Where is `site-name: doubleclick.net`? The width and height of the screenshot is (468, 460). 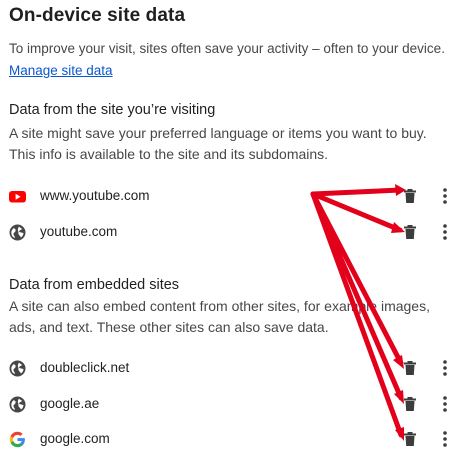
site-name: doubleclick.net is located at coordinates (85, 367).